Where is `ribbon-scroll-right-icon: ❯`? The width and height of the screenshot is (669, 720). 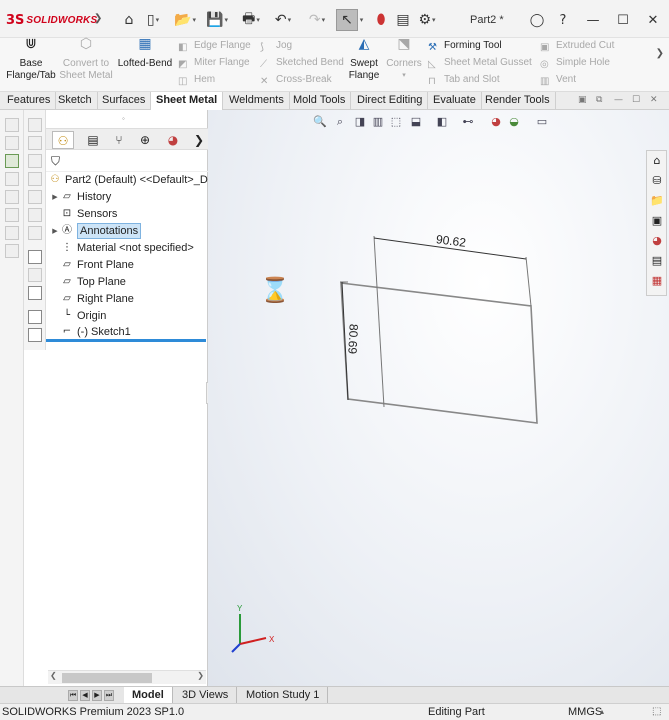
ribbon-scroll-right-icon: ❯ is located at coordinates (660, 53).